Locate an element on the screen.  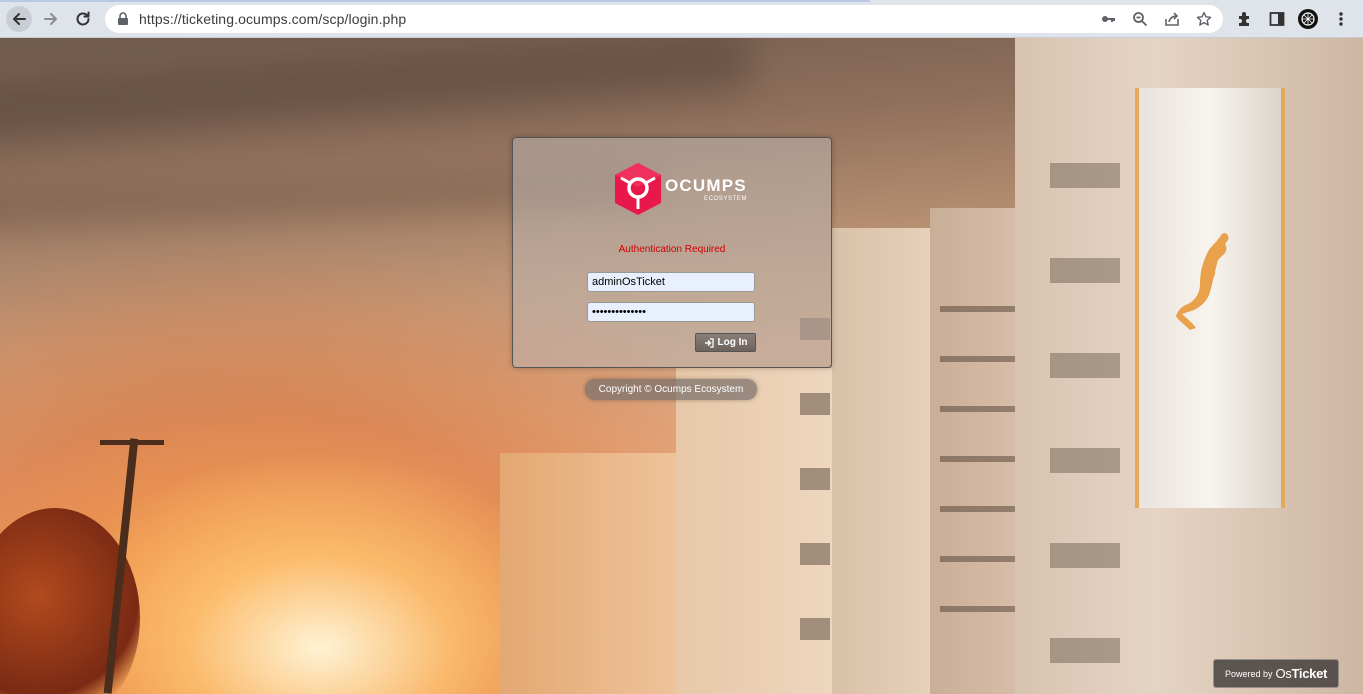
share-icon is located at coordinates (1172, 19).